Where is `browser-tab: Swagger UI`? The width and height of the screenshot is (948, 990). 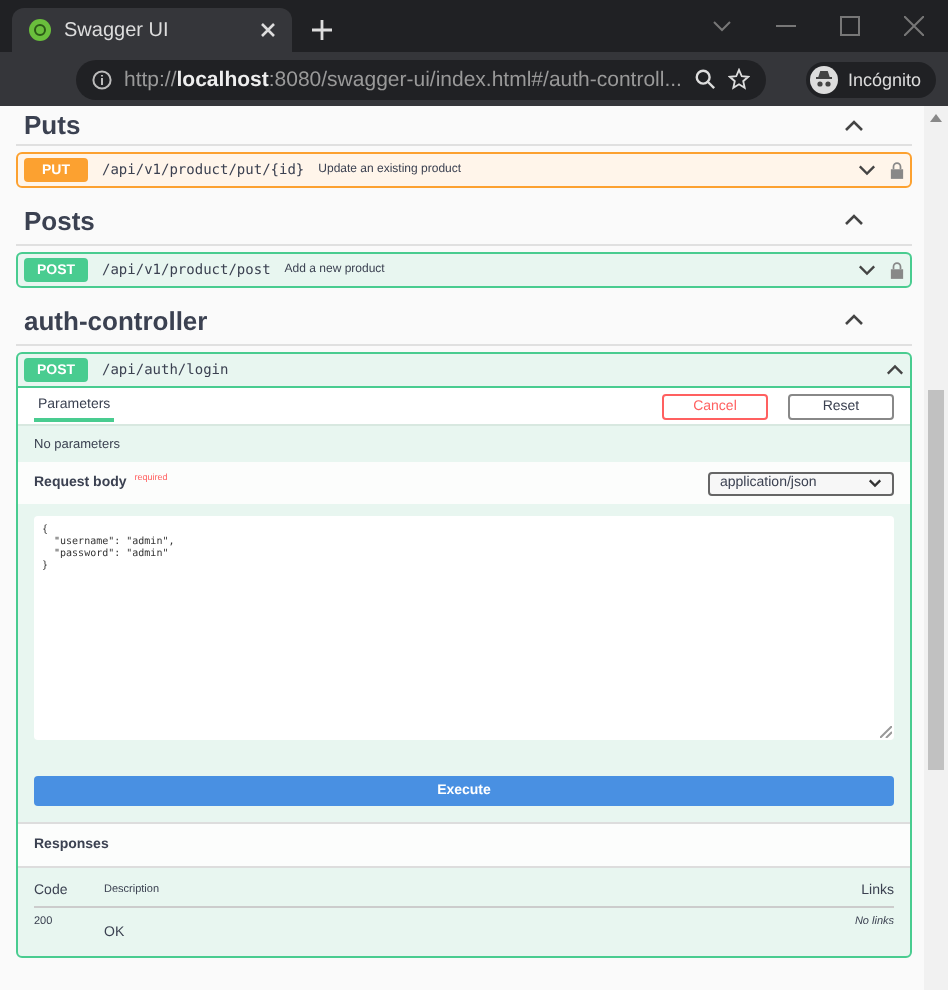 browser-tab: Swagger UI is located at coordinates (152, 30).